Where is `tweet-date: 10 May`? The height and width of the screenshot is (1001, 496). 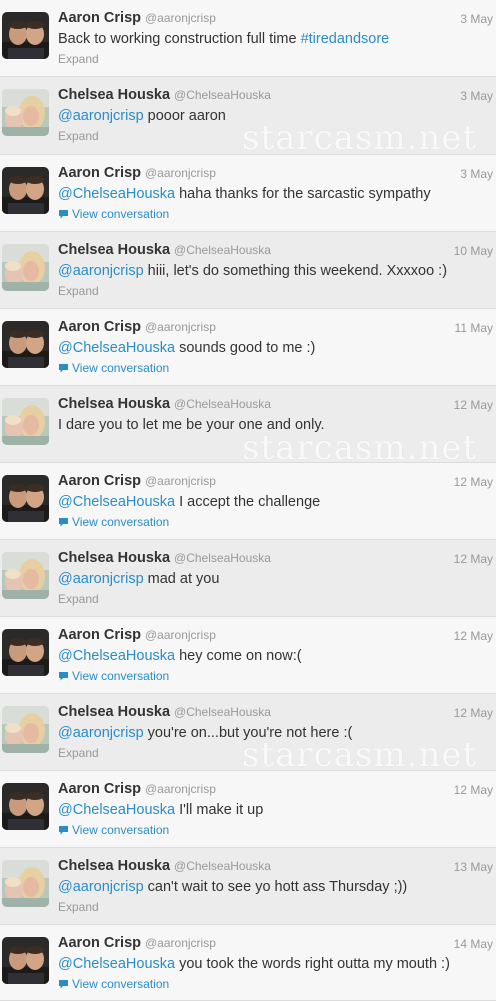 tweet-date: 10 May is located at coordinates (473, 251).